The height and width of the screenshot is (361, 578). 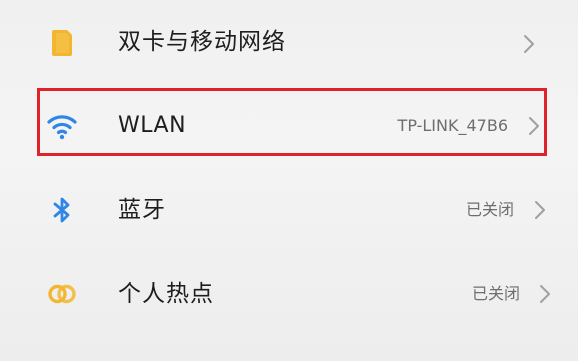 I want to click on settings-item-label: 蓝牙, so click(x=142, y=210).